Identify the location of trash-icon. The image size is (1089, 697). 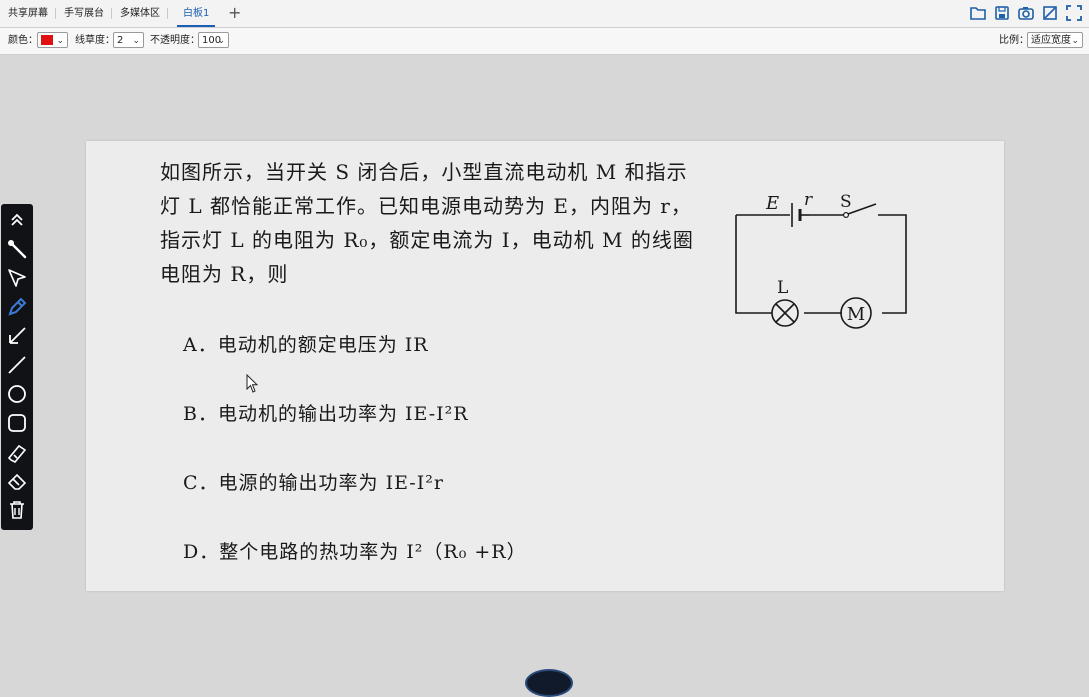
(17, 510).